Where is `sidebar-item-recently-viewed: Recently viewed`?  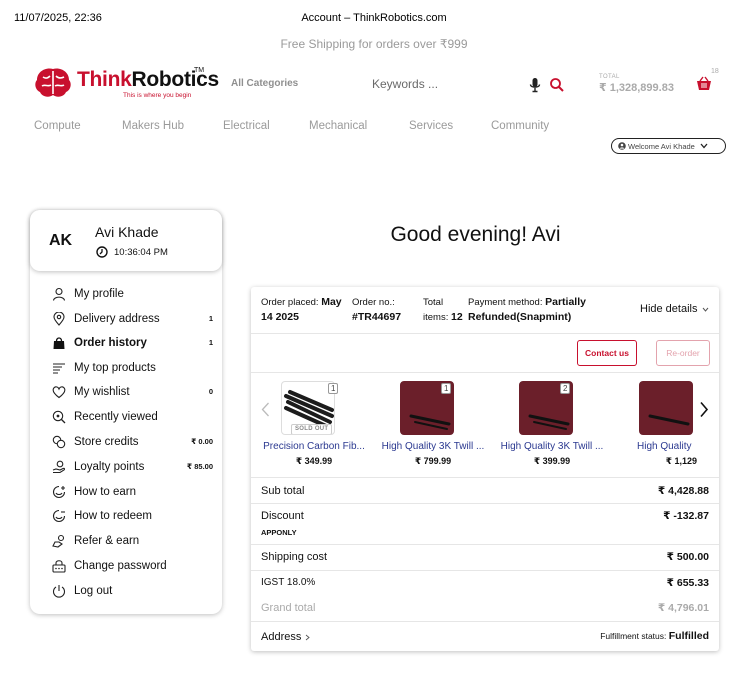
sidebar-item-recently-viewed: Recently viewed is located at coordinates (126, 418).